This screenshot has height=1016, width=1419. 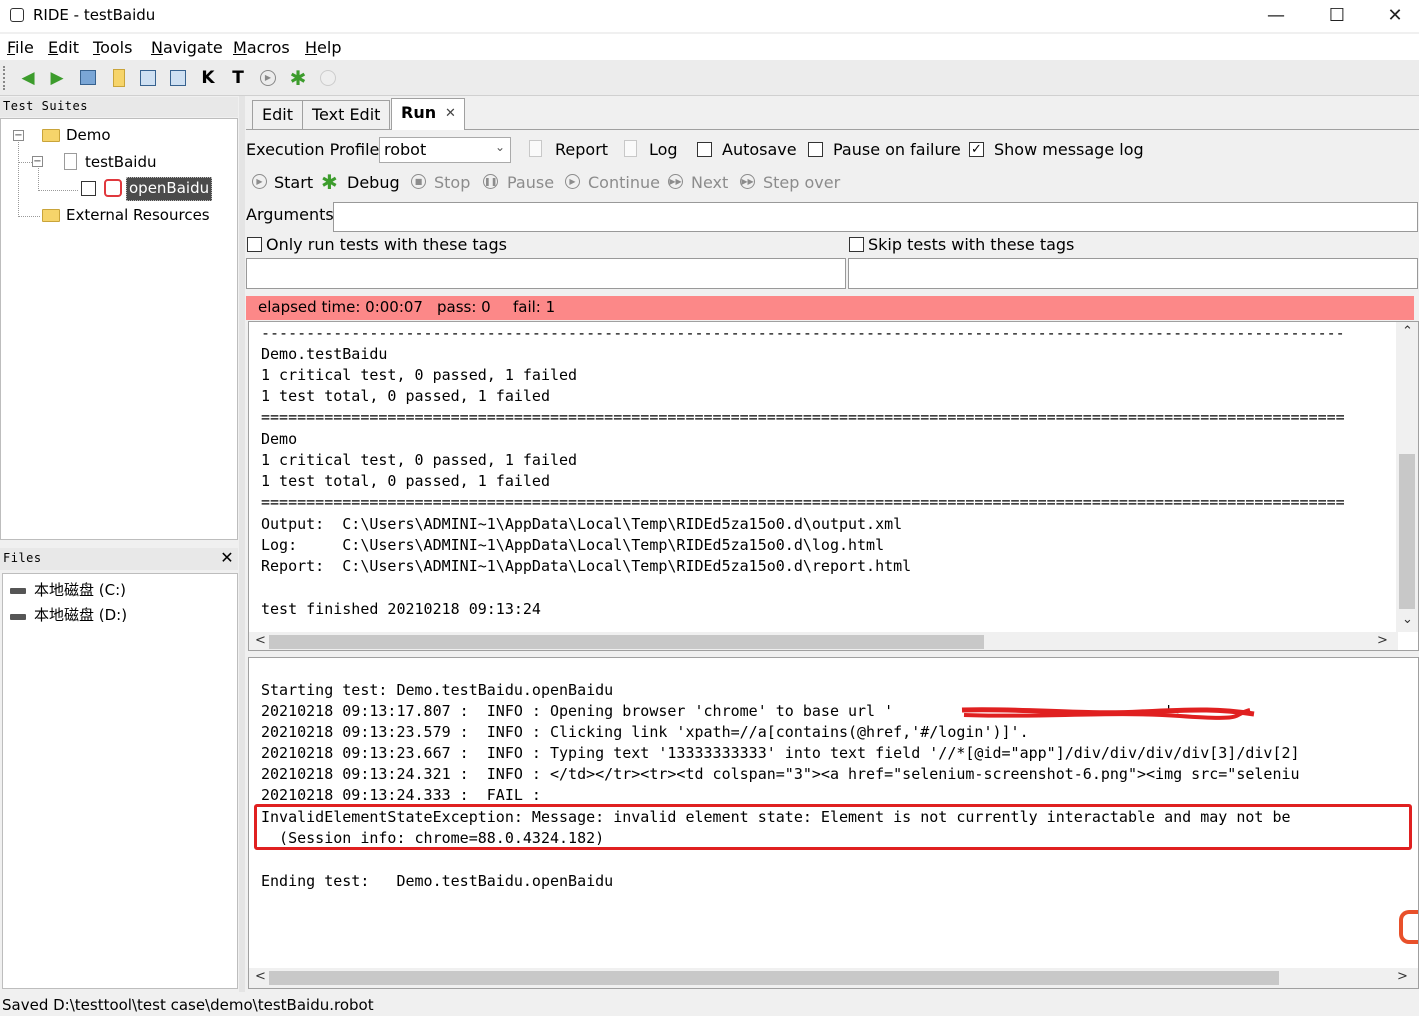 I want to click on console-line: Demo, so click(x=279, y=439).